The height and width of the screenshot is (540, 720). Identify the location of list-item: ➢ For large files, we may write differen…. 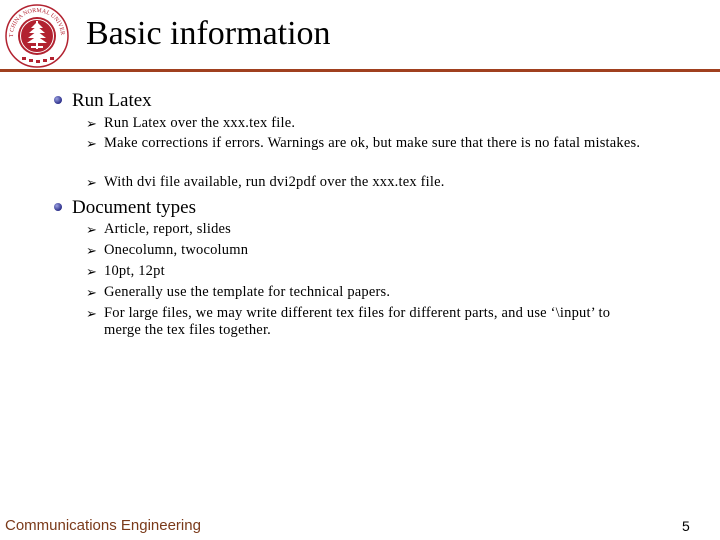
(348, 321).